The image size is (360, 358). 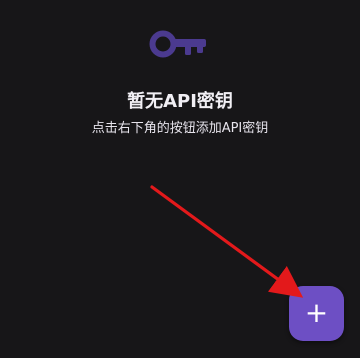 What do you see at coordinates (180, 101) in the screenshot?
I see `empty-state-title: 暂无API密钥` at bounding box center [180, 101].